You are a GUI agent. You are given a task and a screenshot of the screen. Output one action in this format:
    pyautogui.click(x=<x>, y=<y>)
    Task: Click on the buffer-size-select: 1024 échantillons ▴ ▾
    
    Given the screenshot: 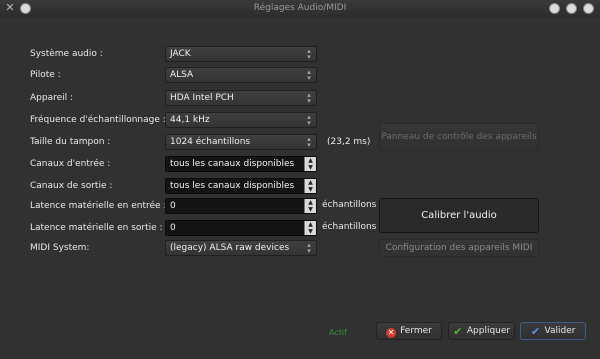 What is the action you would take?
    pyautogui.click(x=241, y=142)
    